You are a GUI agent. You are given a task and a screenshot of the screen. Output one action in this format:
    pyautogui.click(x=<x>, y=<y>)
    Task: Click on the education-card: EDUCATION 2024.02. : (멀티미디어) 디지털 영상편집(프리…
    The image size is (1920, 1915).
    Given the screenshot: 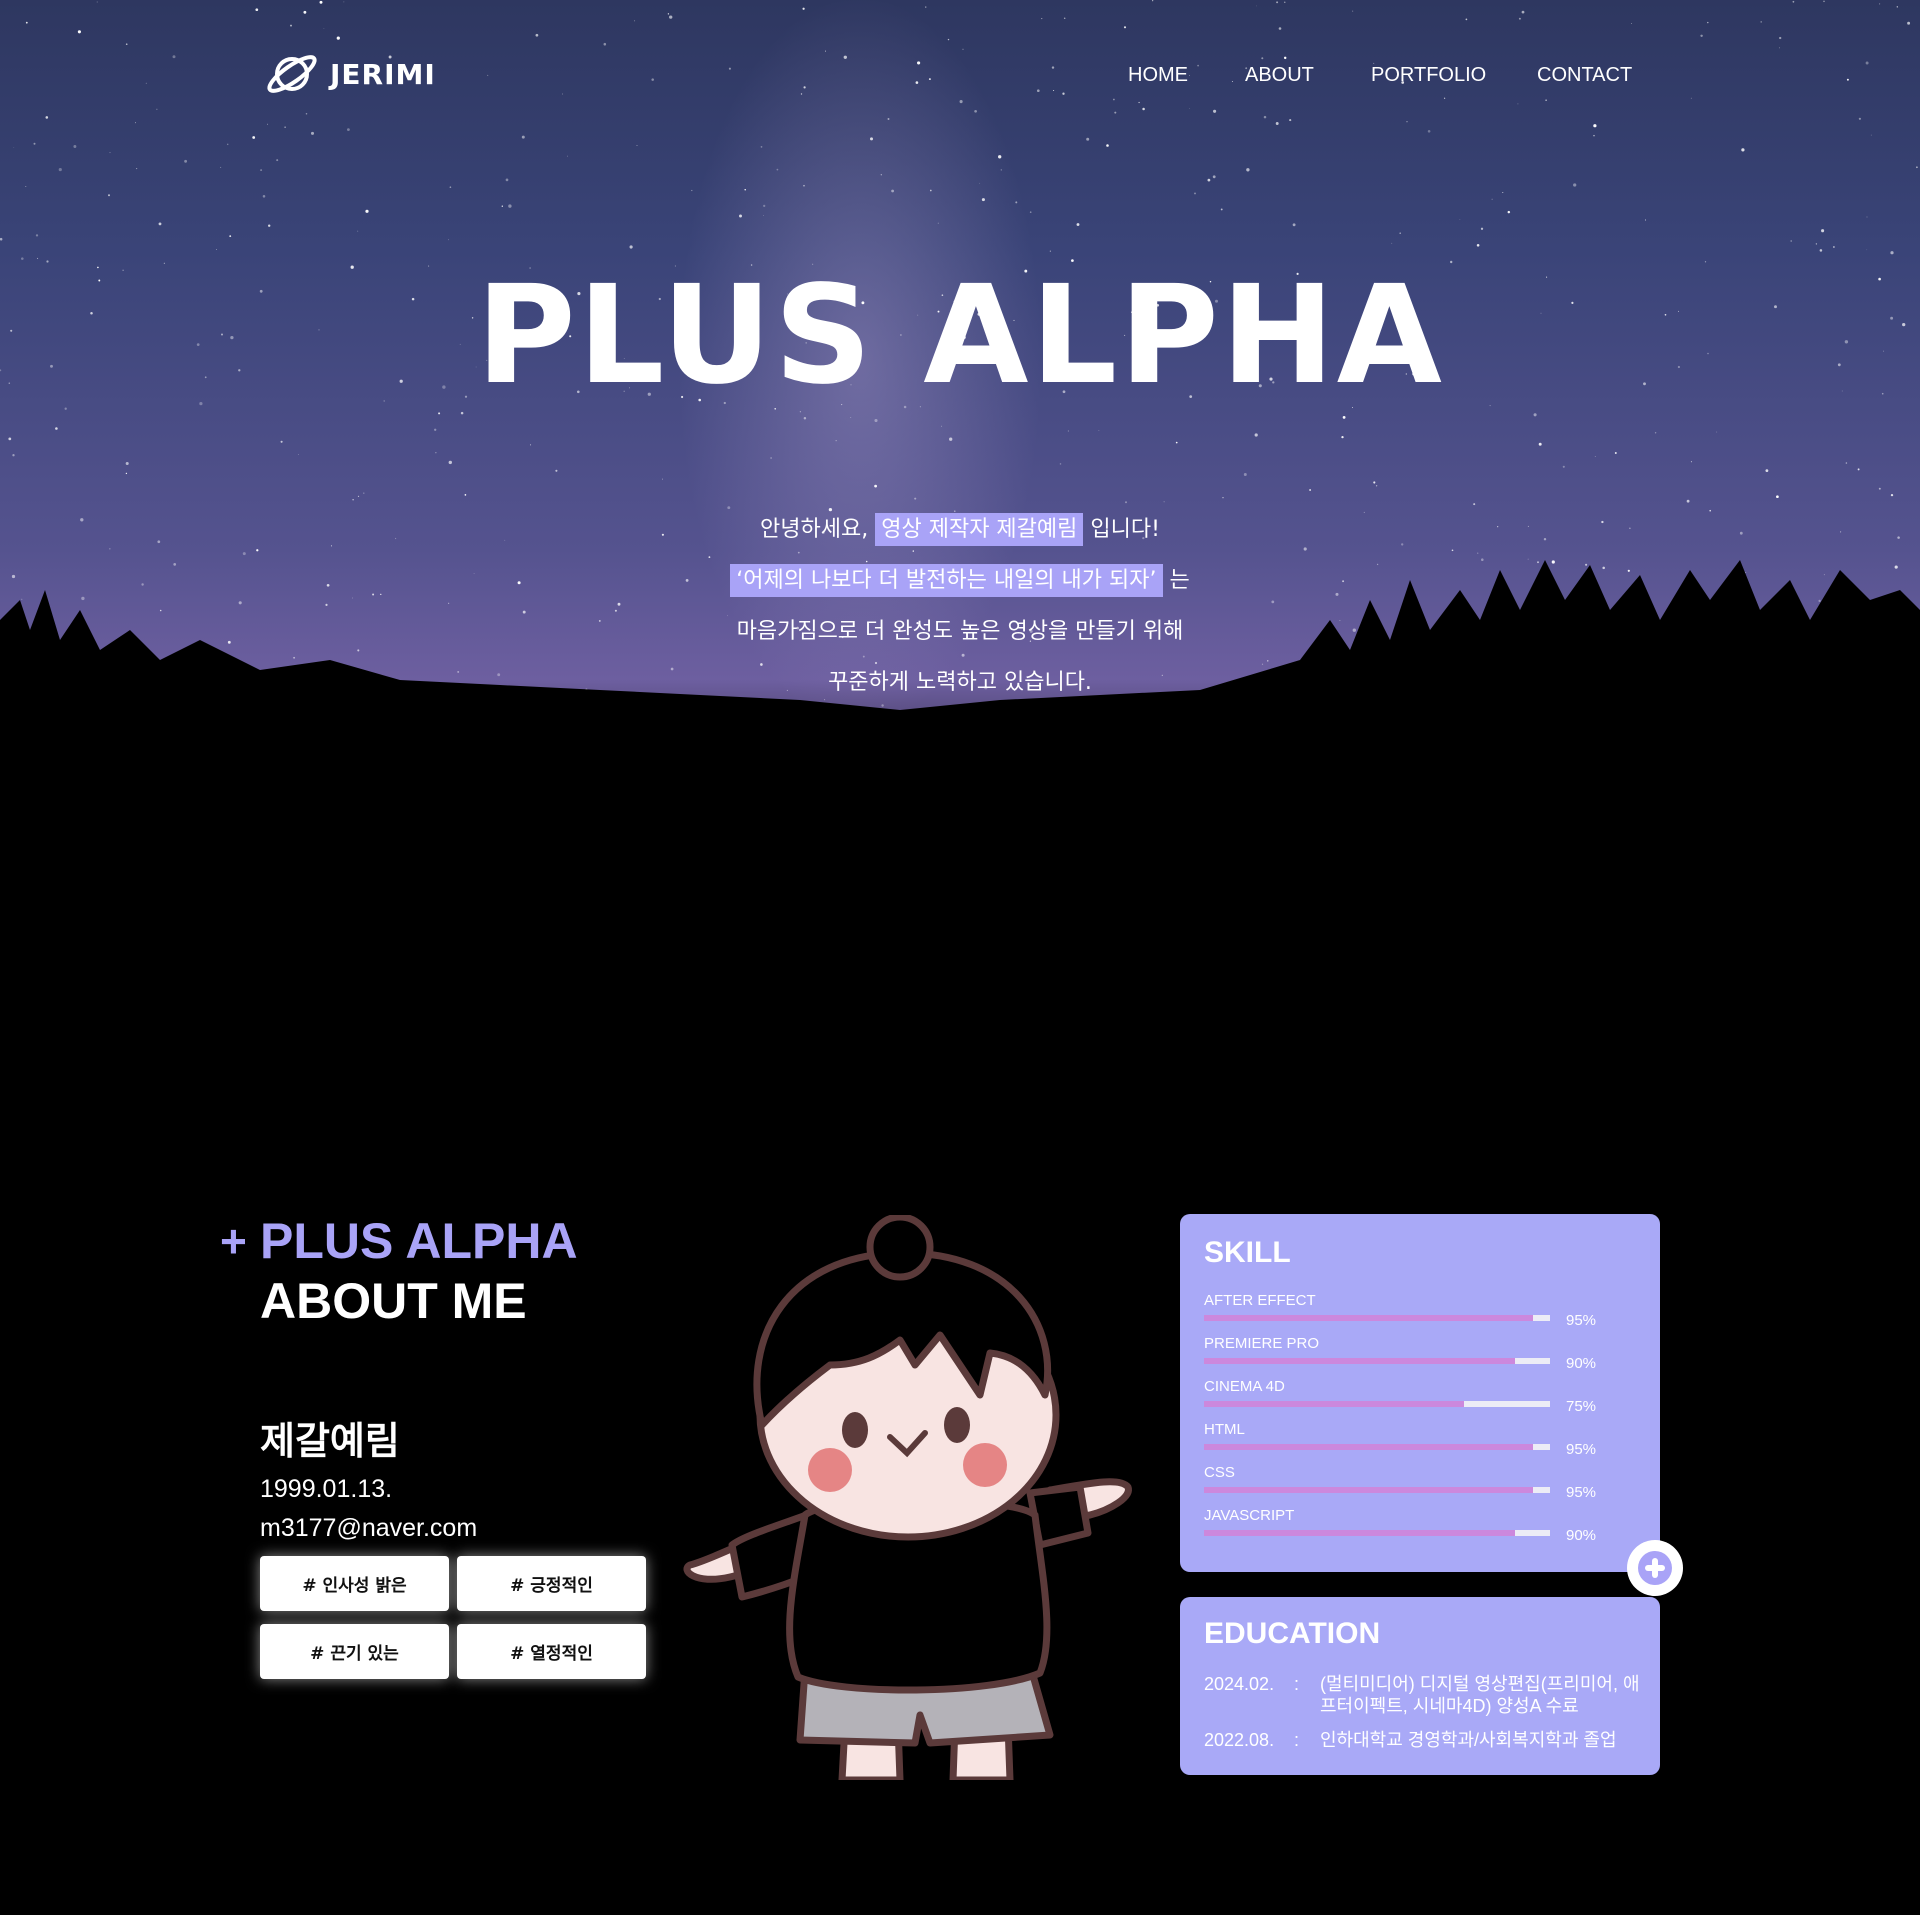 What is the action you would take?
    pyautogui.click(x=1420, y=1686)
    